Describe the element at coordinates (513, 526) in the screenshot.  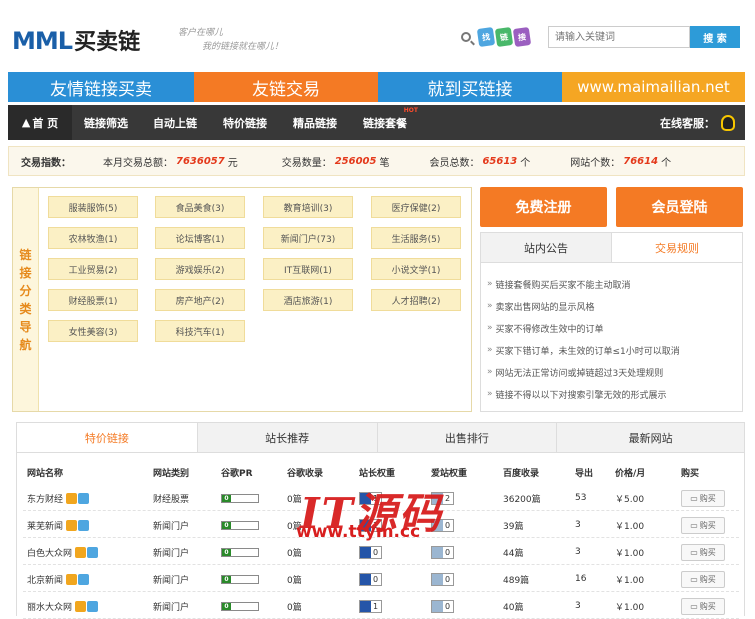
I see `baidu-index-cell: 39篇` at that location.